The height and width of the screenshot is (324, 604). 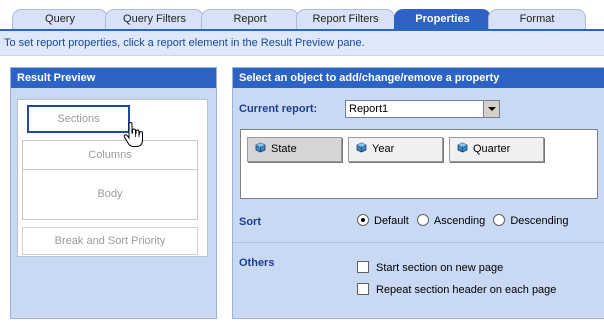 What do you see at coordinates (499, 220) in the screenshot?
I see `radio-descending` at bounding box center [499, 220].